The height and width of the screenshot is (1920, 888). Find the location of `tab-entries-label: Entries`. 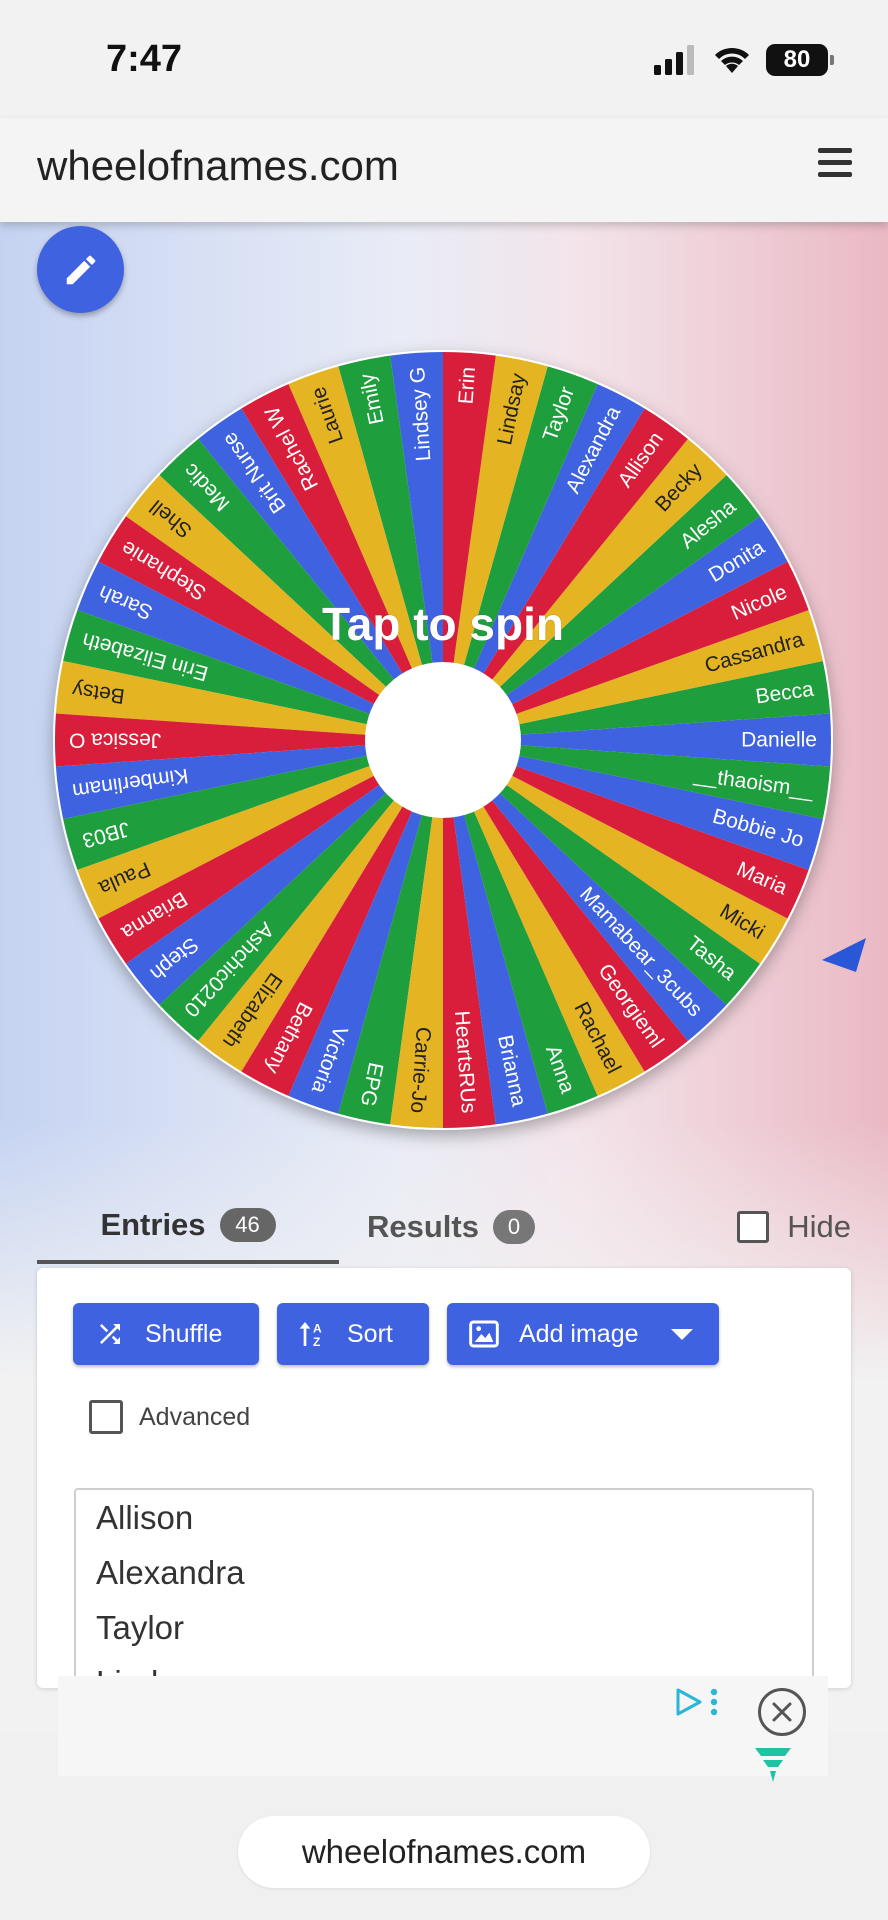

tab-entries-label: Entries is located at coordinates (153, 1224).